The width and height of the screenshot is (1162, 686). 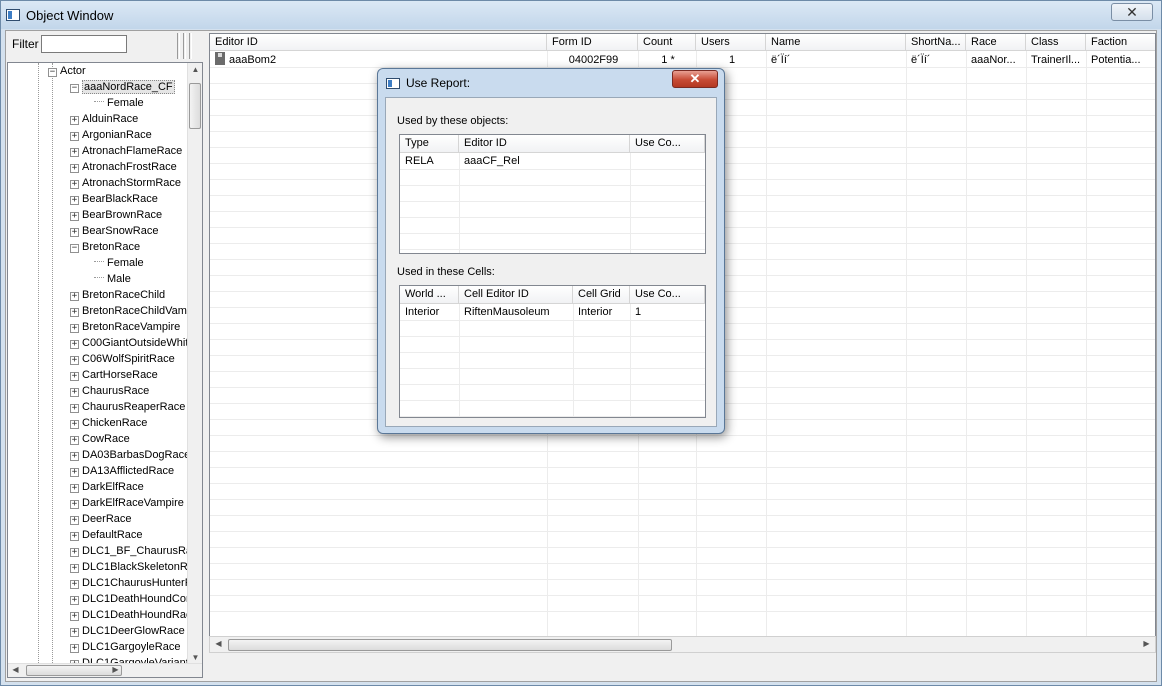 I want to click on tree-item: + DLC1DeathHoundRace, so click(x=129, y=615).